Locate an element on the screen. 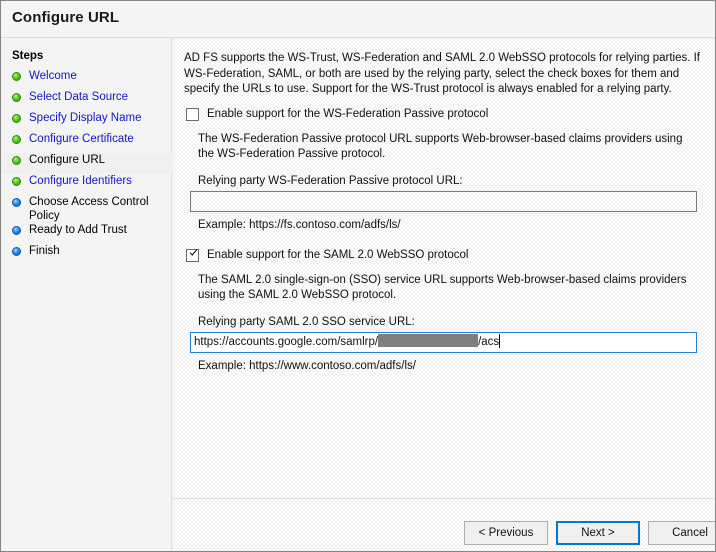 Image resolution: width=716 pixels, height=552 pixels. saml-url-input: https://accounts.google.com/samlrp/ /acs is located at coordinates (443, 342).